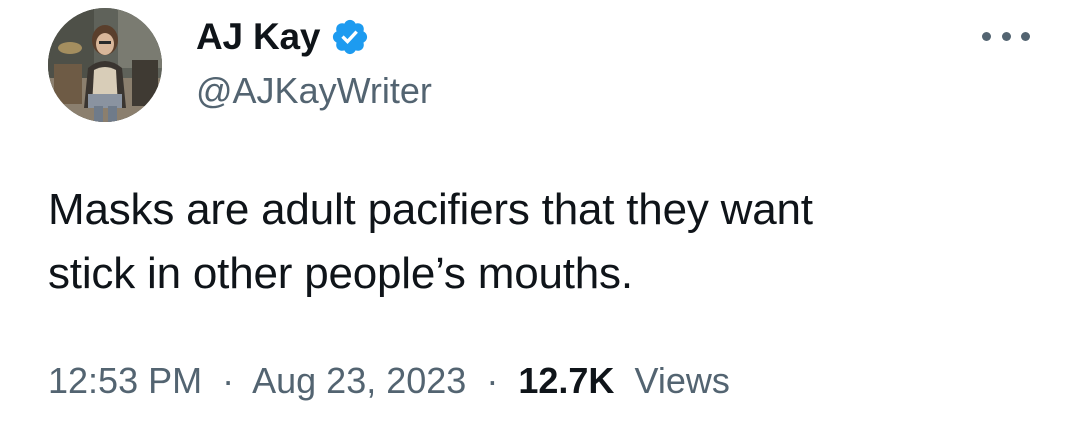  Describe the element at coordinates (258, 37) in the screenshot. I see `author-display-name: AJ Kay` at that location.